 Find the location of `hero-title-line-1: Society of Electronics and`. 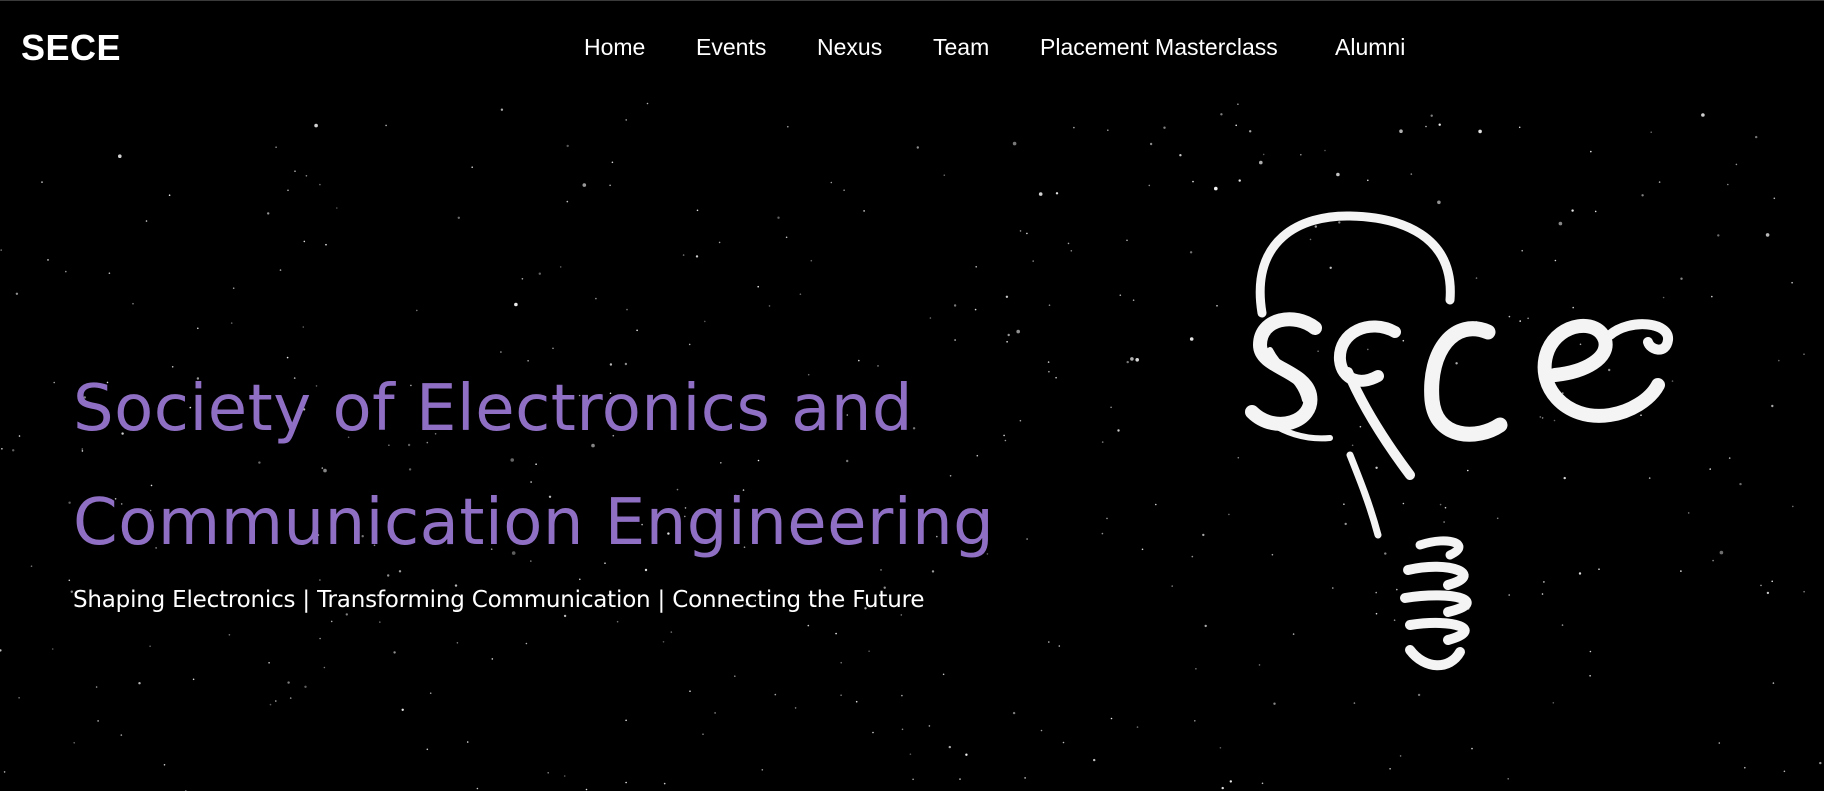

hero-title-line-1: Society of Electronics and is located at coordinates (493, 409).